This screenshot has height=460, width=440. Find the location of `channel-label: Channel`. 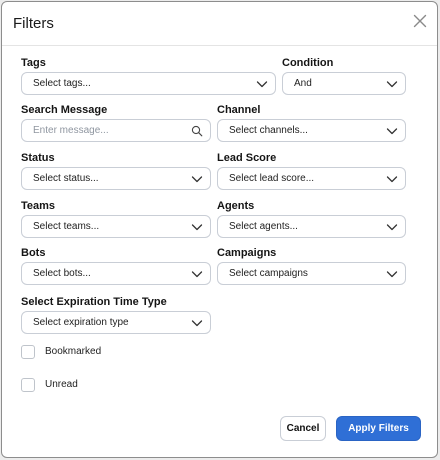

channel-label: Channel is located at coordinates (239, 110).